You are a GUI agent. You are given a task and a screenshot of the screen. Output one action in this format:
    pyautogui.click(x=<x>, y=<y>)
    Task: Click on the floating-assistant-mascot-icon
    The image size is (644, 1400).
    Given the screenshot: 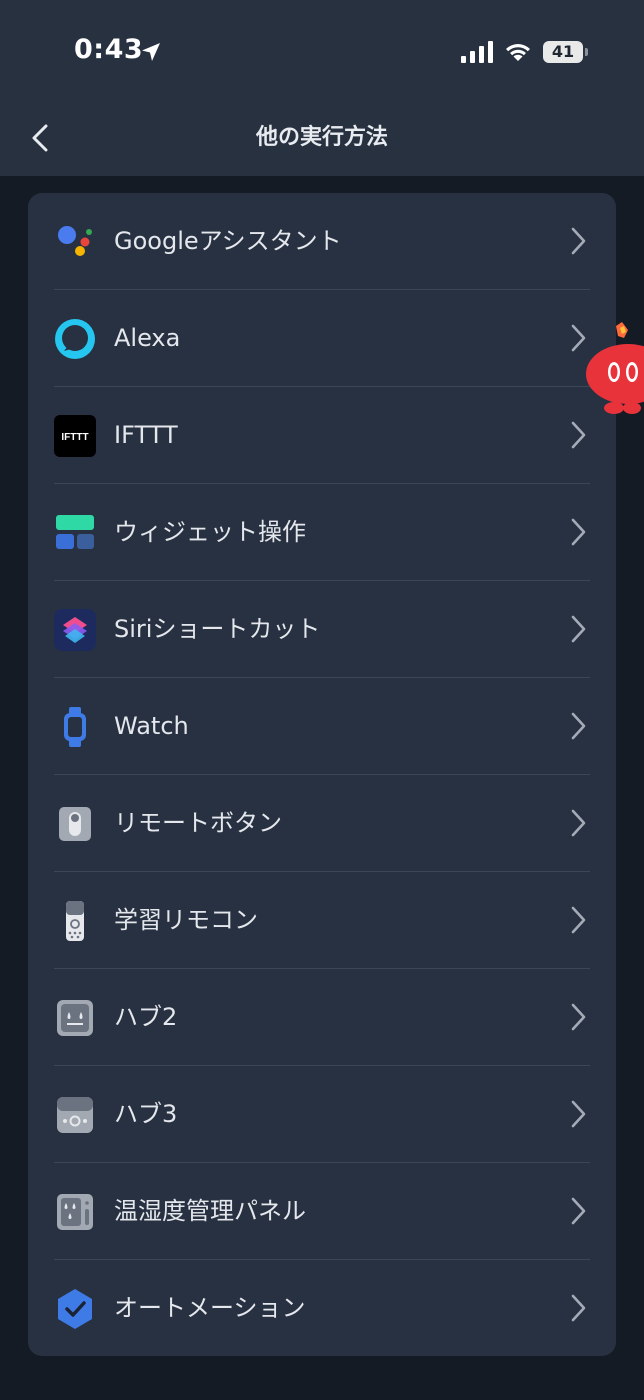 What is the action you would take?
    pyautogui.click(x=614, y=369)
    